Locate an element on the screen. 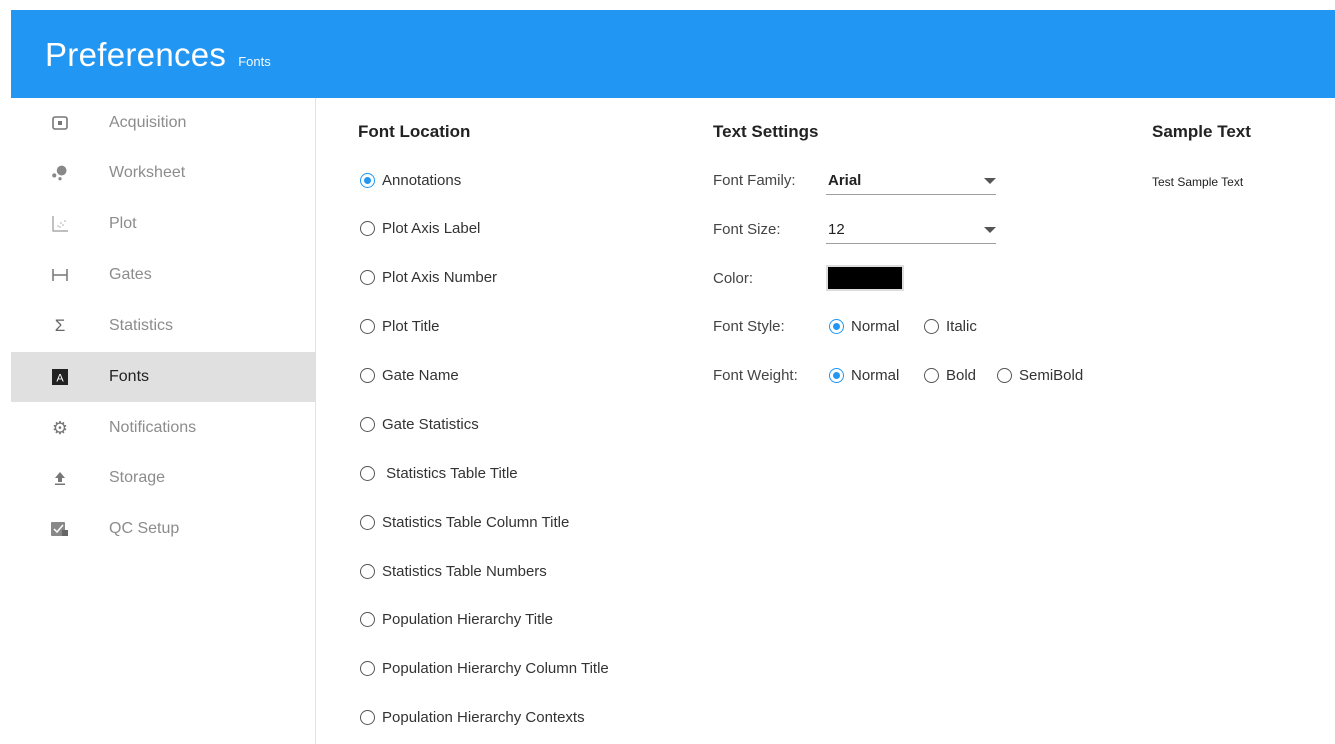  sidebar-item-worksheet: Worksheet is located at coordinates (163, 173).